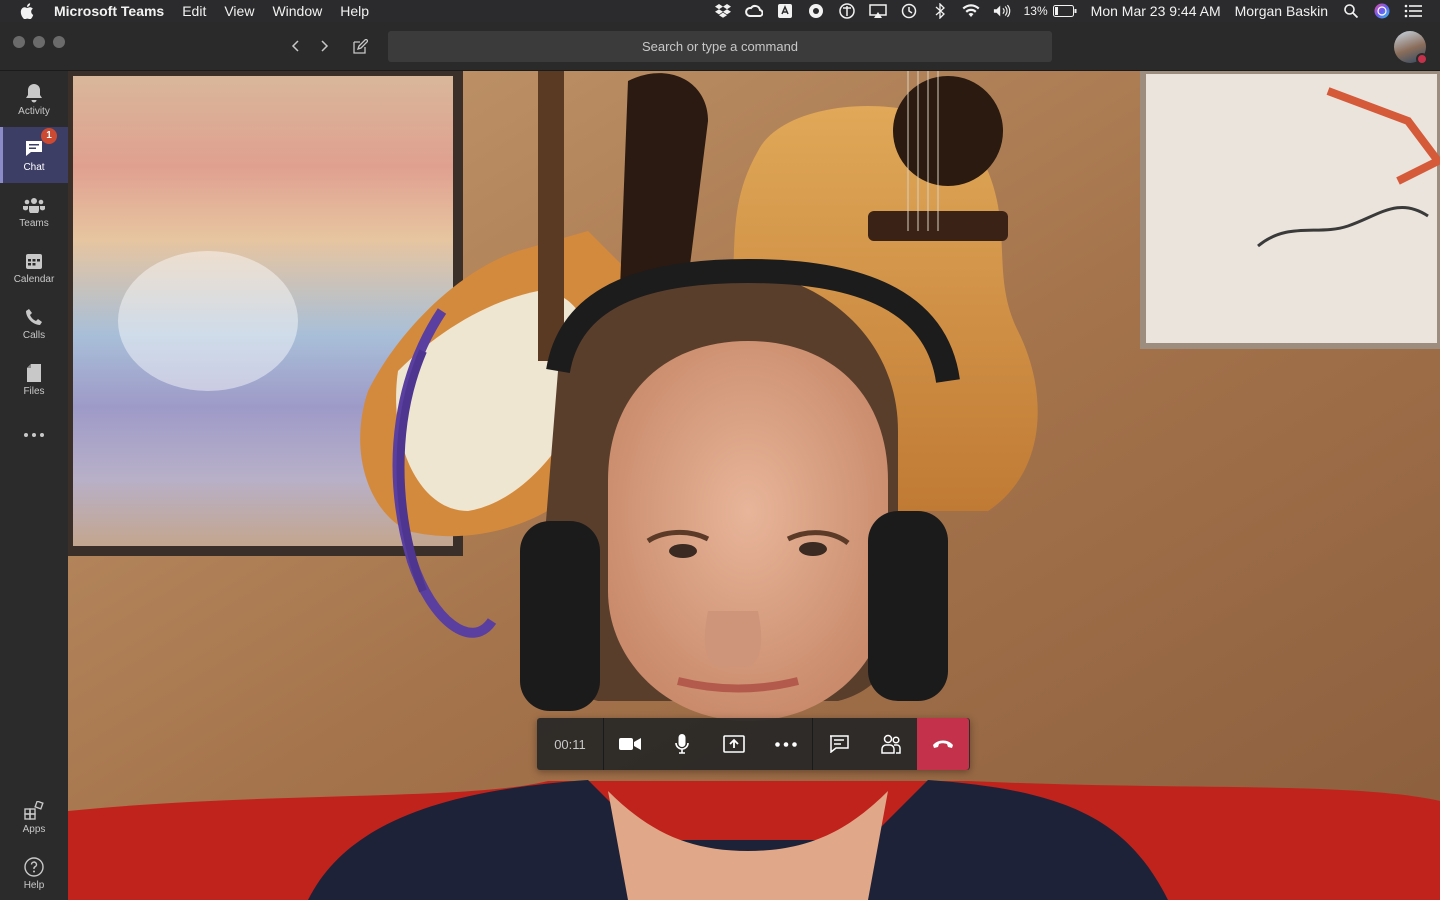 The height and width of the screenshot is (900, 1440). What do you see at coordinates (34, 205) in the screenshot?
I see `teams-icon` at bounding box center [34, 205].